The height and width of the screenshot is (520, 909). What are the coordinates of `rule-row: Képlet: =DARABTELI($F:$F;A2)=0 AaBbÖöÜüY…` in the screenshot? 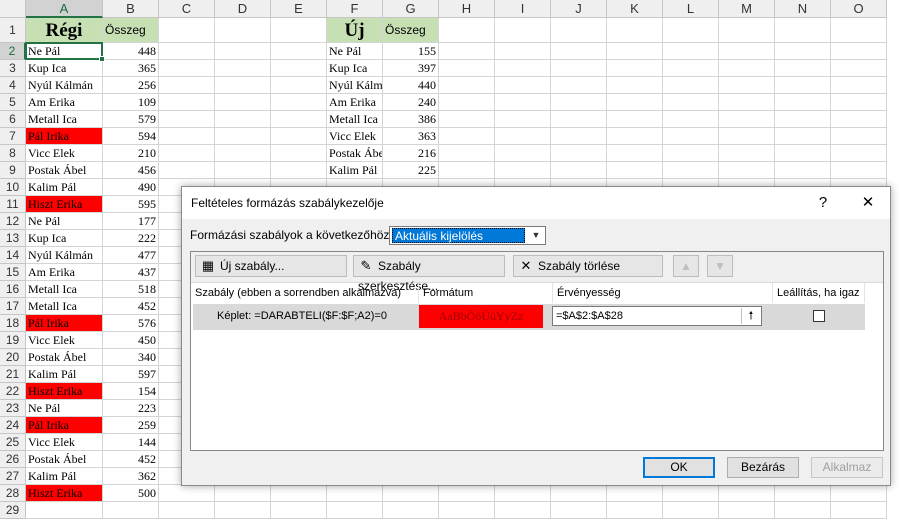 It's located at (529, 317).